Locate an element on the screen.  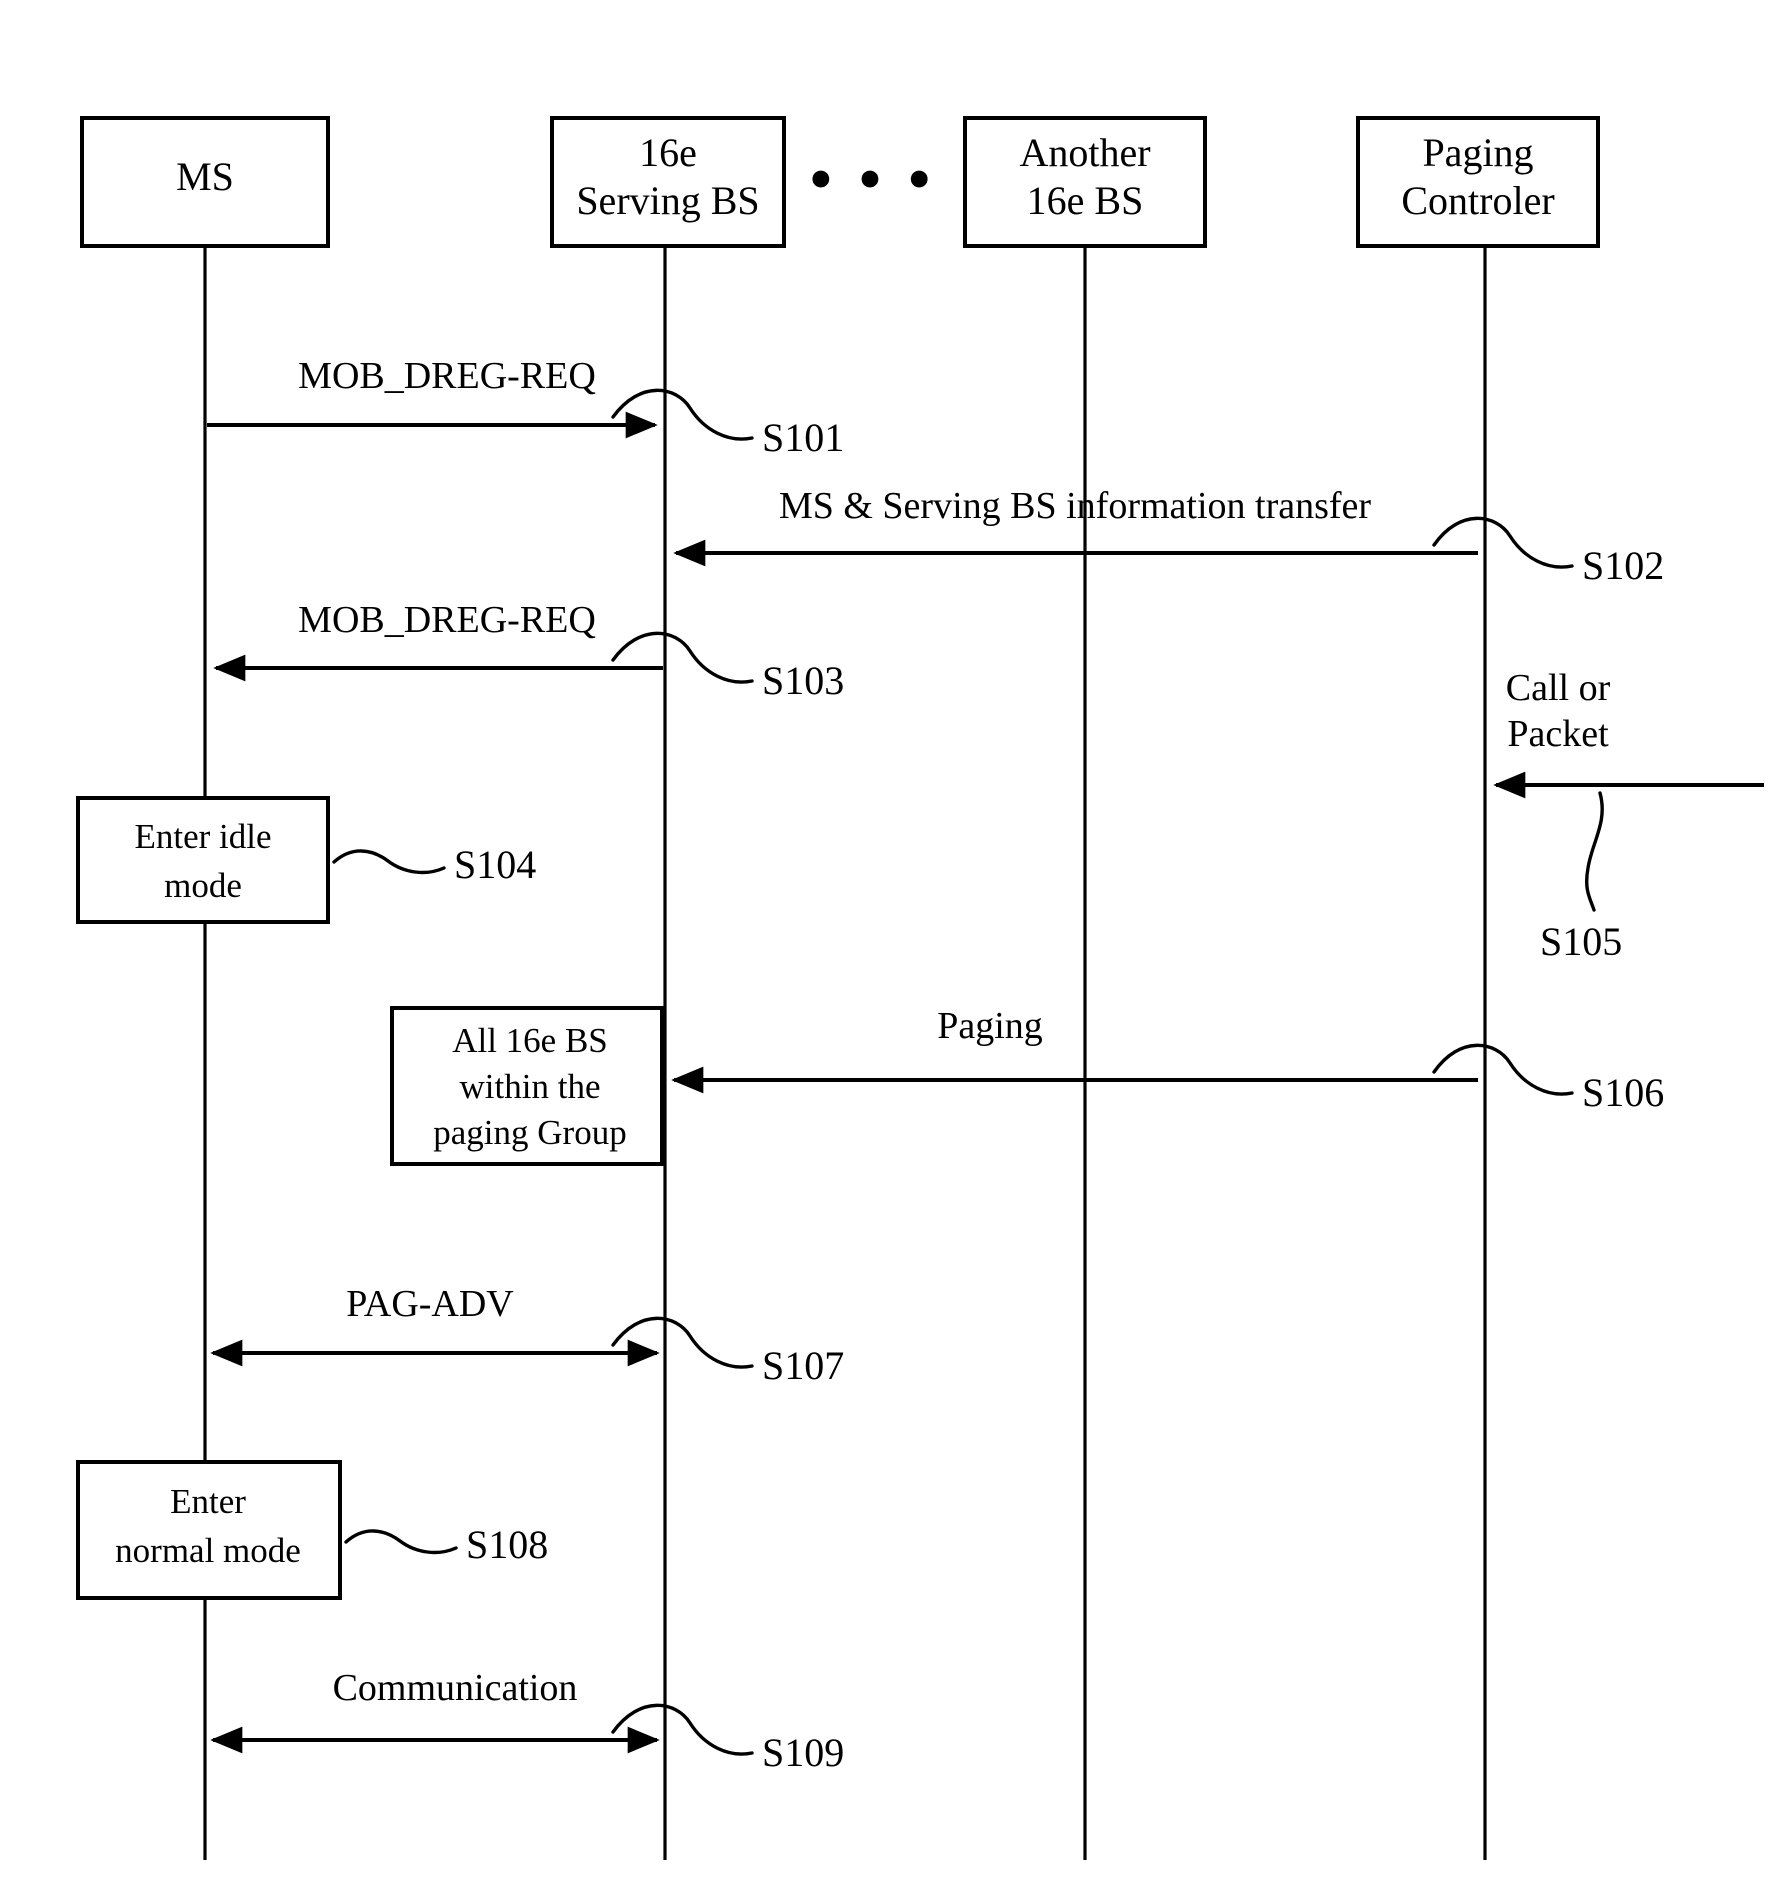
external-call-or-packet-step-label: S105 is located at coordinates (1581, 941).